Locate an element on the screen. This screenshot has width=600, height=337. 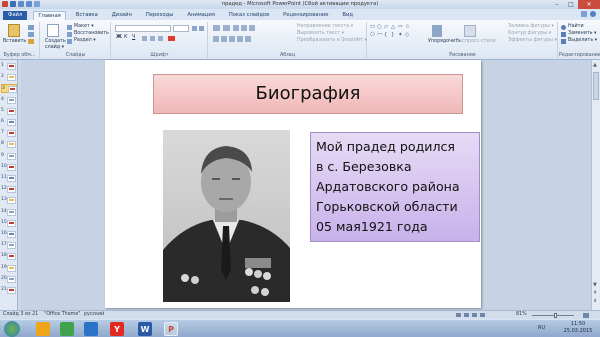
numbering-icon is located at coordinates (226, 28).